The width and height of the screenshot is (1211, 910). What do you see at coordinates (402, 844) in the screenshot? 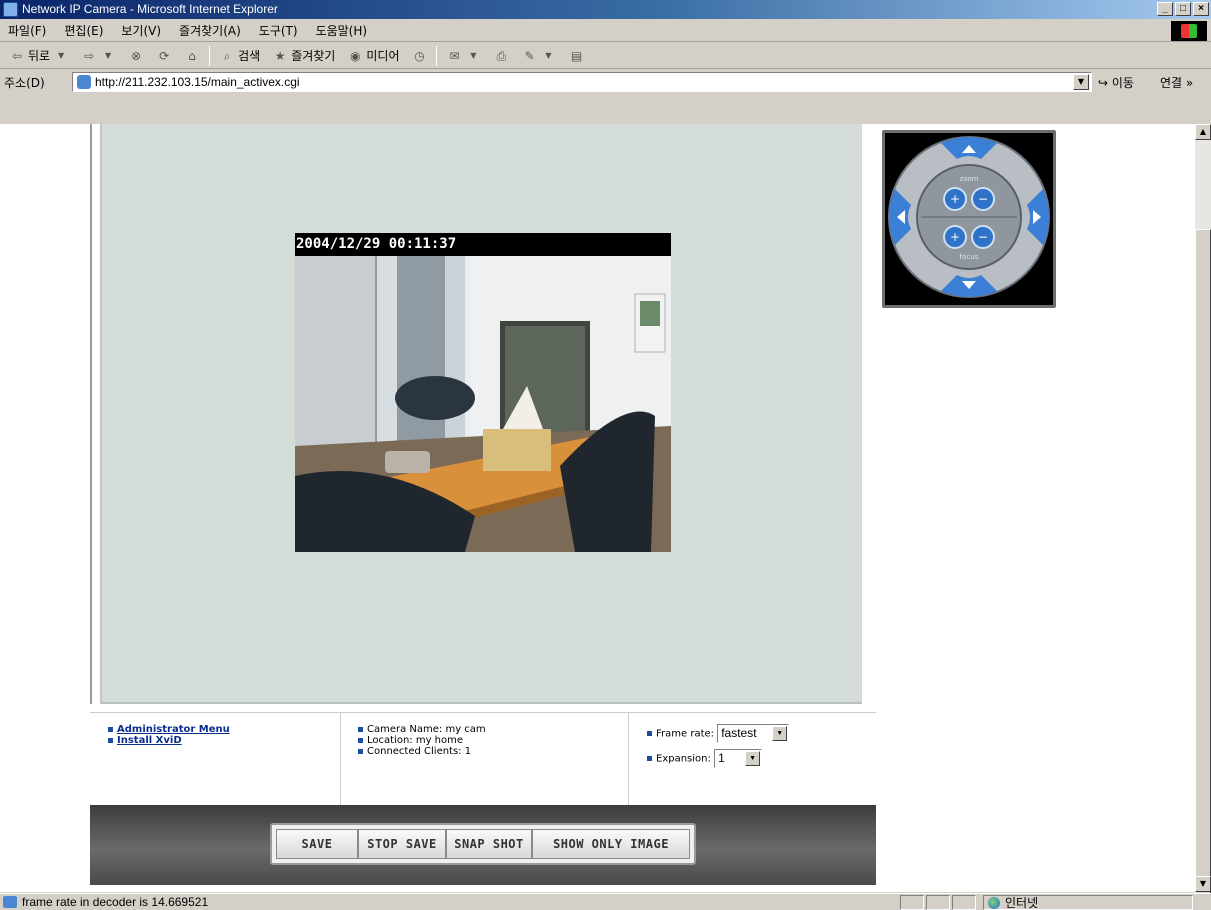
I see `stop-save-button: STOP SAVE` at bounding box center [402, 844].